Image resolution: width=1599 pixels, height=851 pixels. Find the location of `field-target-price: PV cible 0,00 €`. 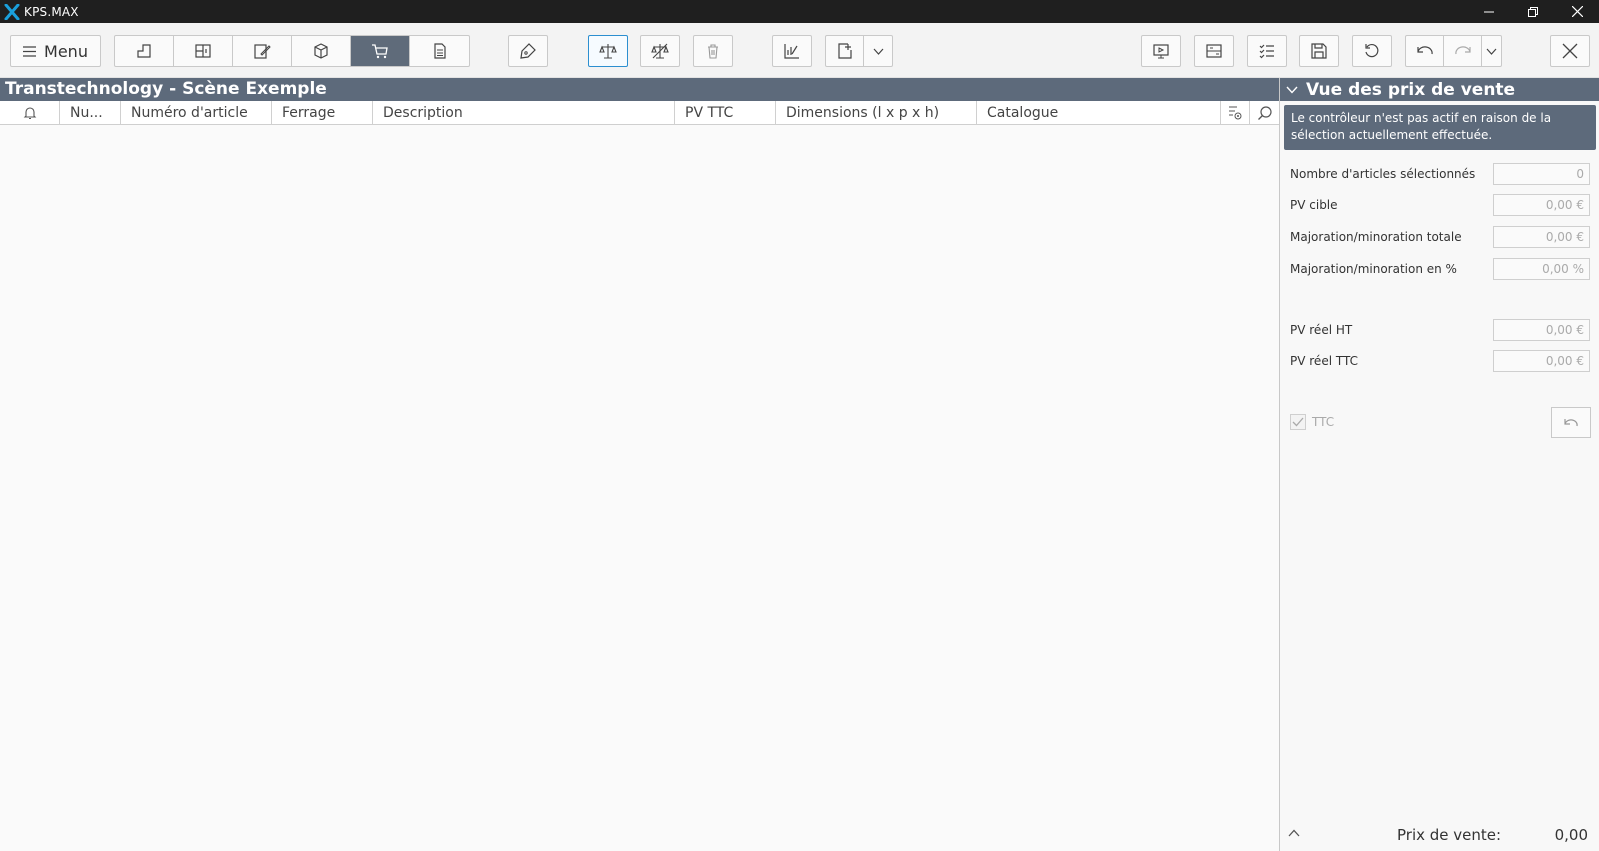

field-target-price: PV cible 0,00 € is located at coordinates (1440, 205).